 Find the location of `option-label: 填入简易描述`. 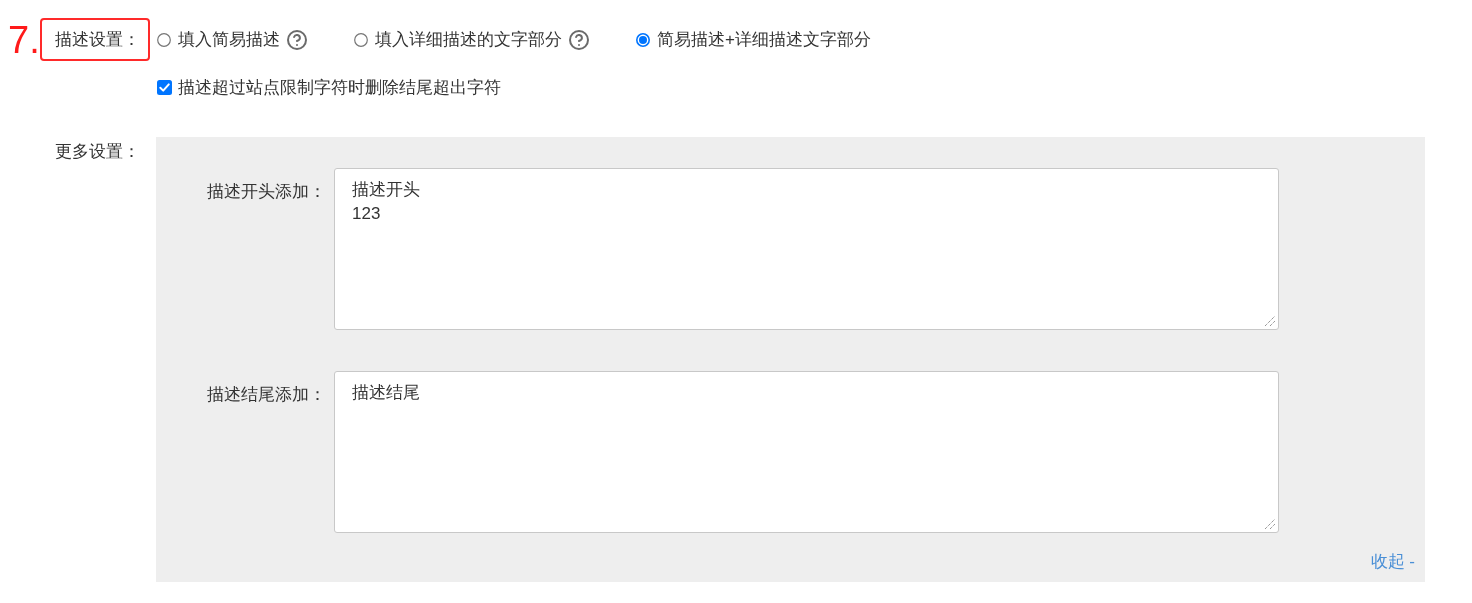

option-label: 填入简易描述 is located at coordinates (229, 39).